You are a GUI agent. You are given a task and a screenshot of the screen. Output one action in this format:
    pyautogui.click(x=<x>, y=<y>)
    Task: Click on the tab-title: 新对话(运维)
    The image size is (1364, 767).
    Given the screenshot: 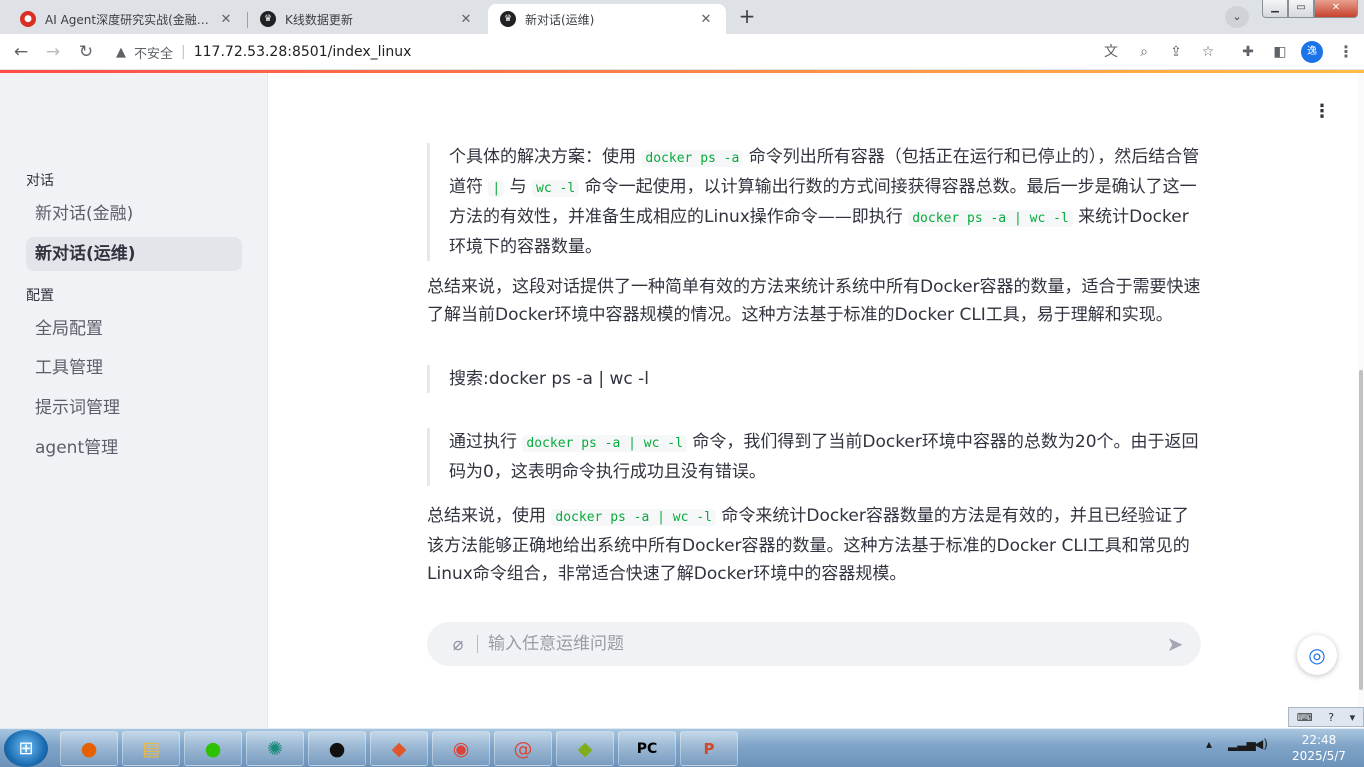 What is the action you would take?
    pyautogui.click(x=560, y=19)
    